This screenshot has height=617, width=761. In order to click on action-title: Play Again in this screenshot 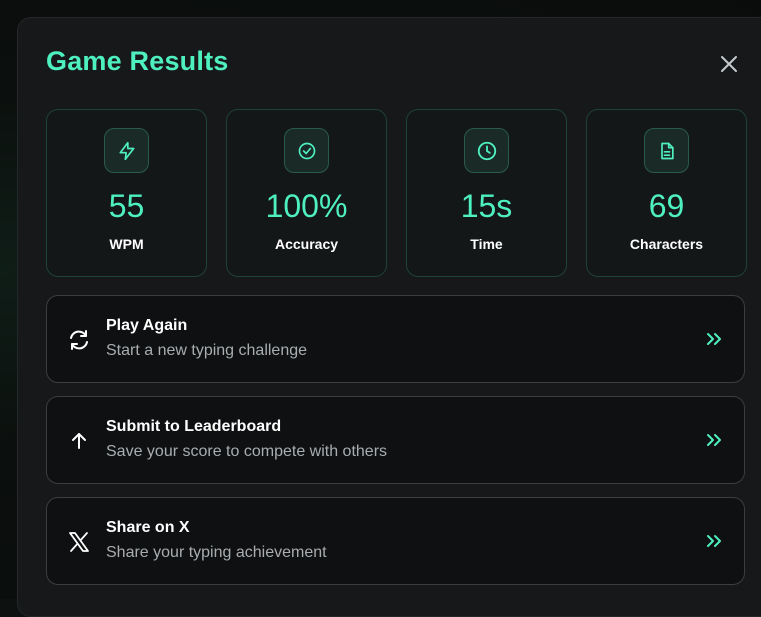, I will do `click(147, 325)`.